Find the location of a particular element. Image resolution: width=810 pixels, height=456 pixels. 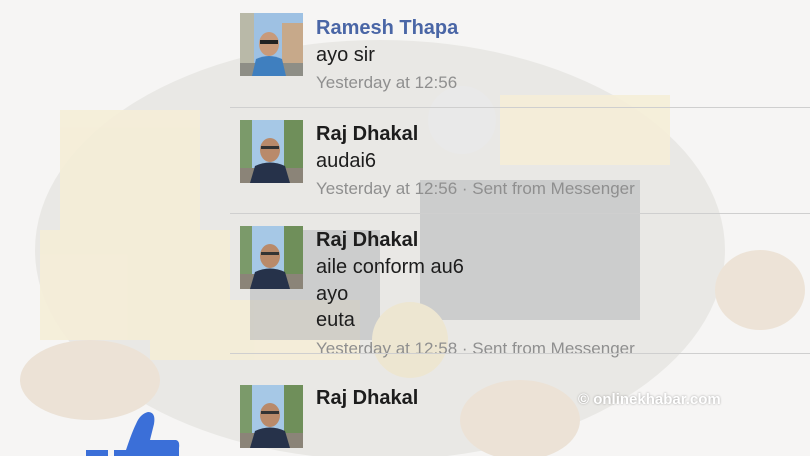

sender-name: Ramesh Thapa is located at coordinates (387, 28).